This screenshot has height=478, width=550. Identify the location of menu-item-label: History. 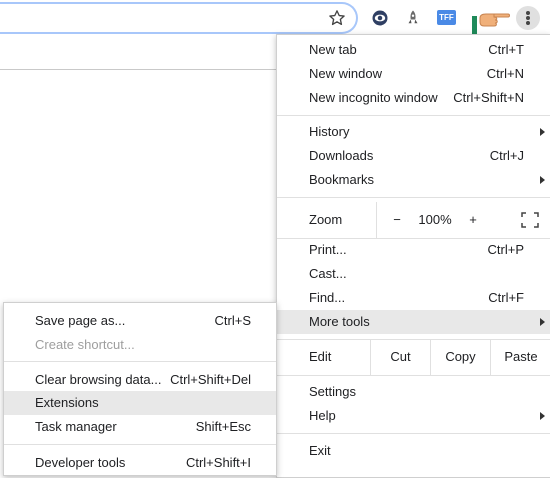
(329, 131).